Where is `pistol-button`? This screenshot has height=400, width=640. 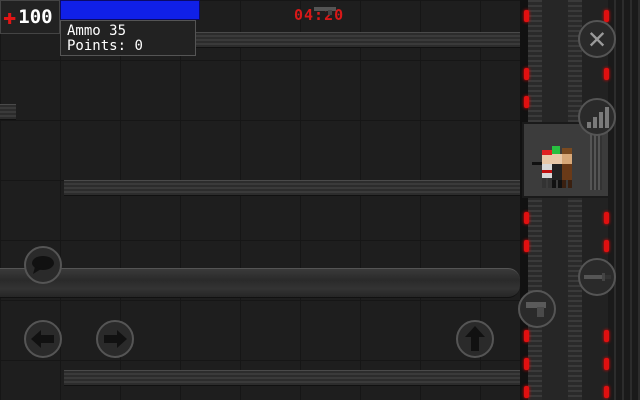
pistol-button is located at coordinates (537, 309).